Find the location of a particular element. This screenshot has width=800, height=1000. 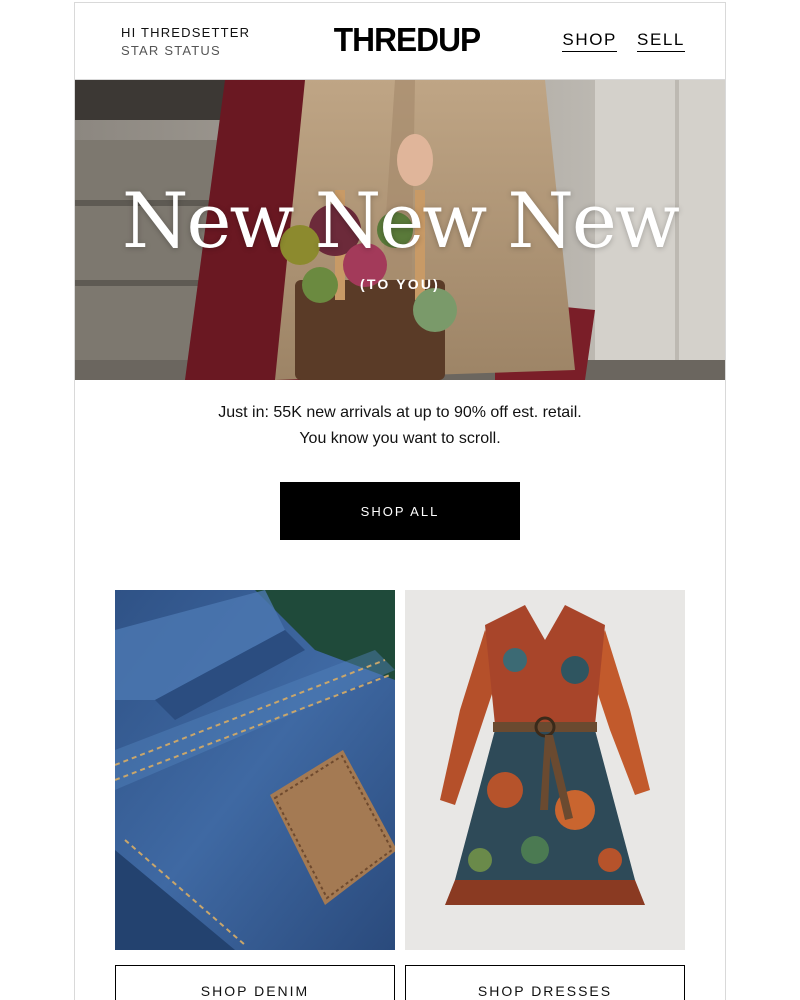

intro-line-2: You know you want to scroll. is located at coordinates (400, 438).